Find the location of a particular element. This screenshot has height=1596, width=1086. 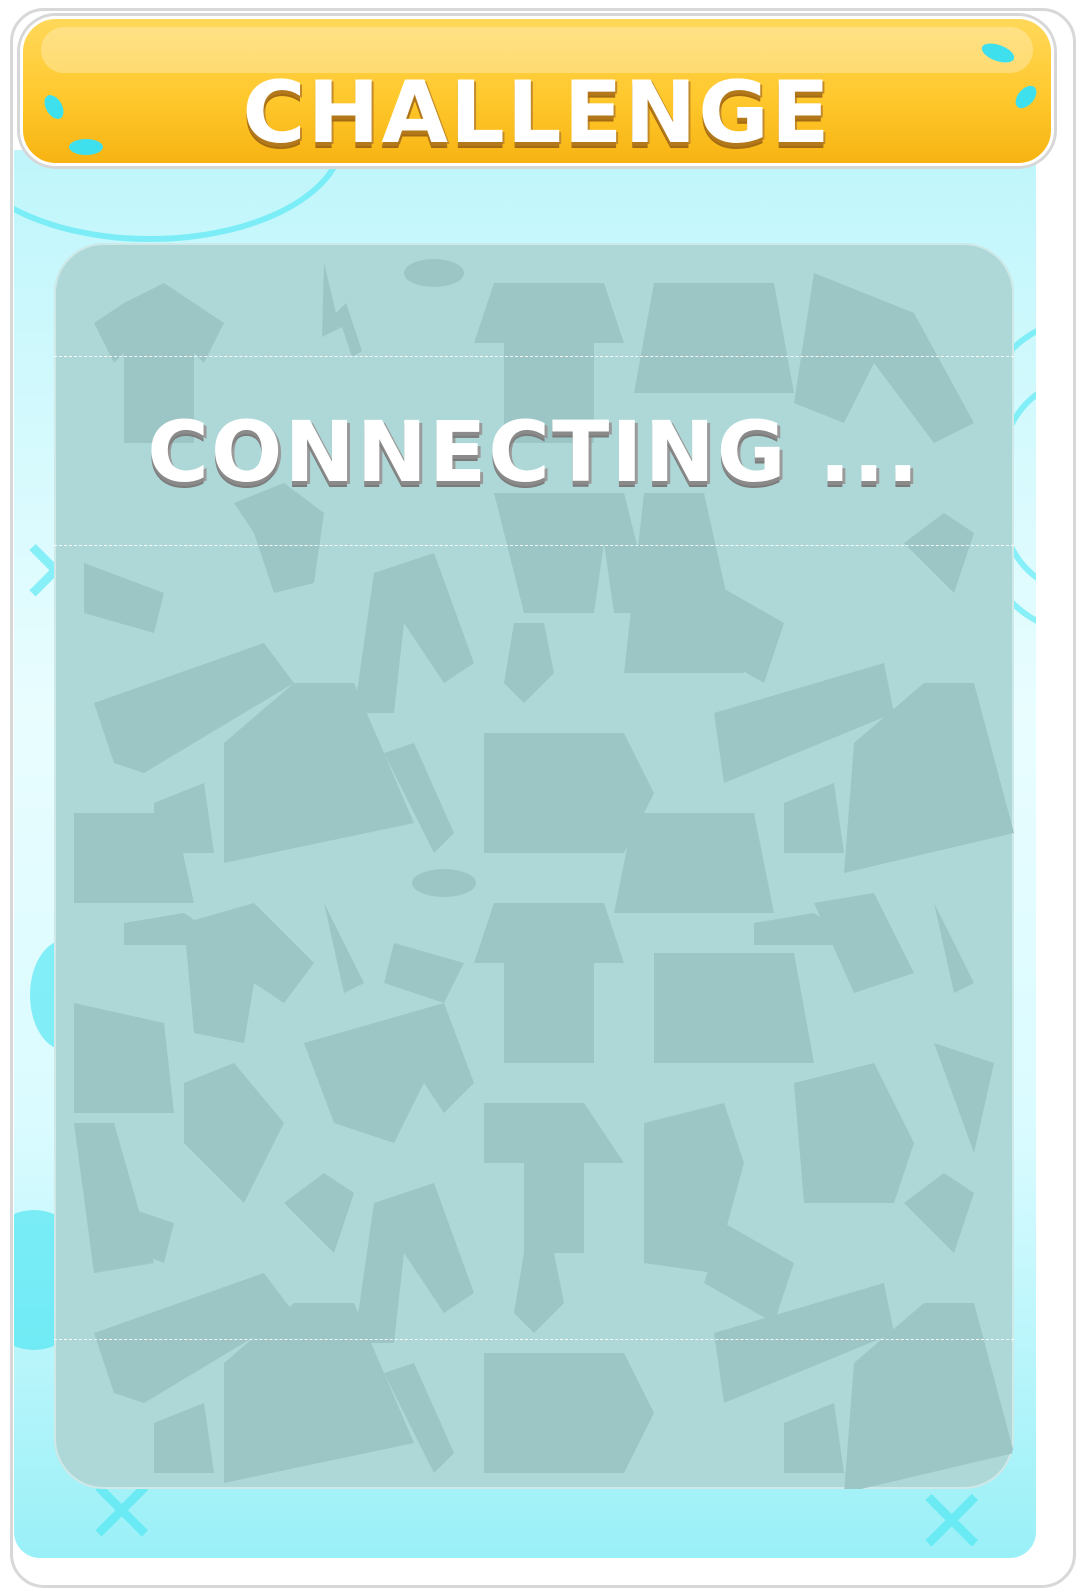

page-title: CHALLENGE is located at coordinates (537, 113).